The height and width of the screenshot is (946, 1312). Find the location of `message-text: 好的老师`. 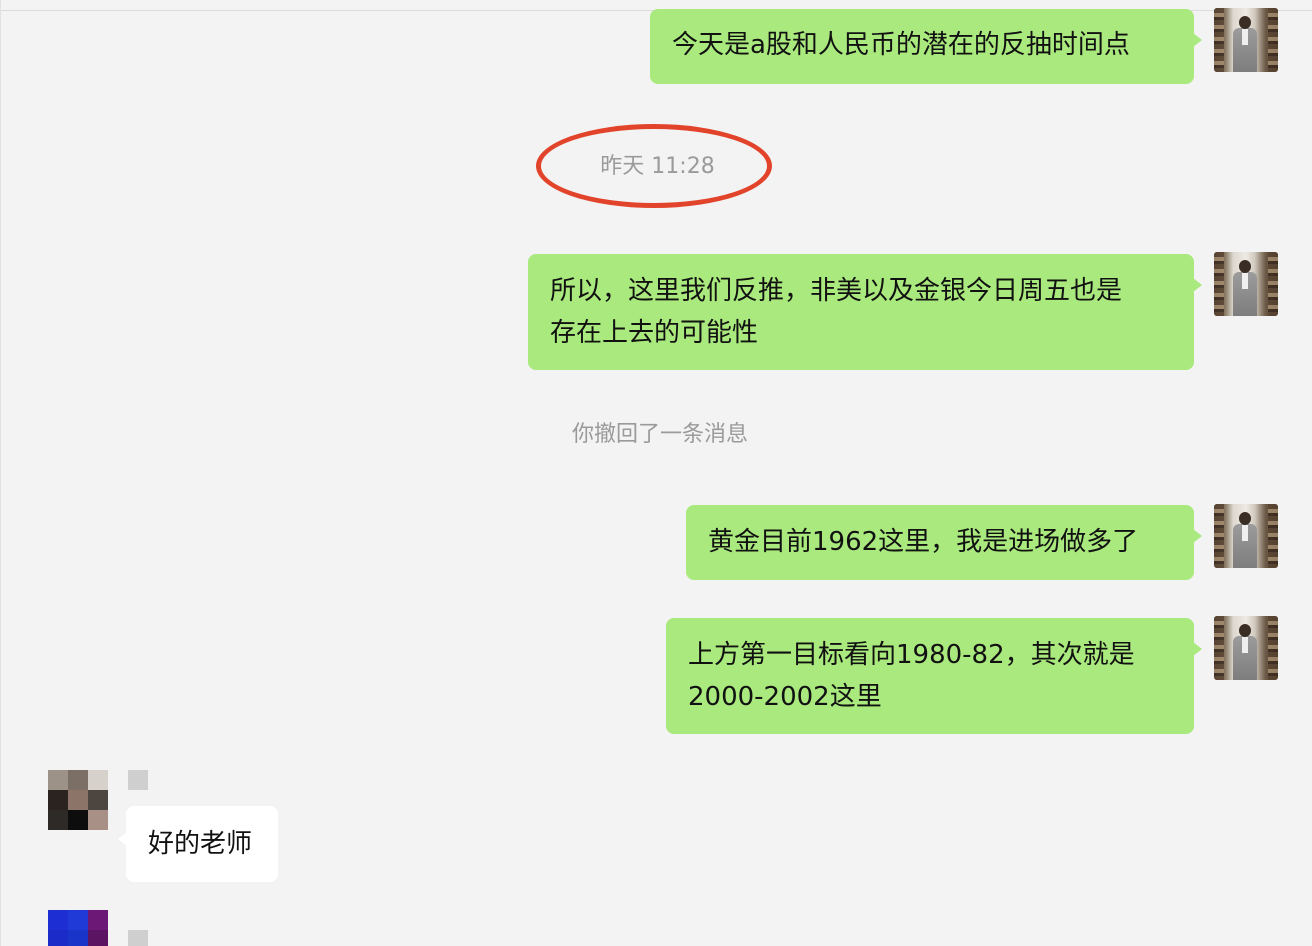

message-text: 好的老师 is located at coordinates (200, 844).